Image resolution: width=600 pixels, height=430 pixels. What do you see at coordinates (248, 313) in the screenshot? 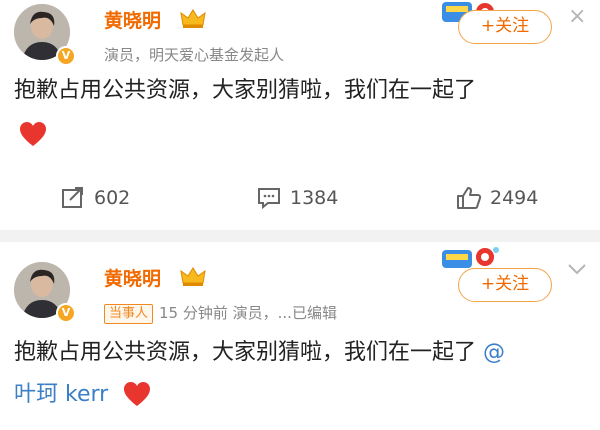
I see `post-meta-text: 15 分钟前 演员，...已编辑` at bounding box center [248, 313].